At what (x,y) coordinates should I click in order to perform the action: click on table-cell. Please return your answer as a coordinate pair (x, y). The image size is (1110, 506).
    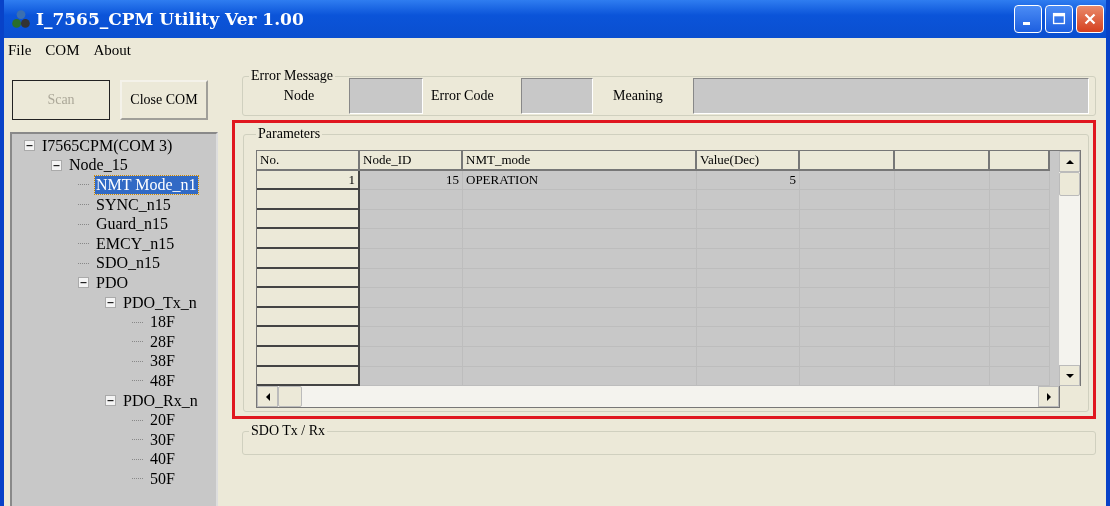
    Looking at the image, I should click on (1020, 180).